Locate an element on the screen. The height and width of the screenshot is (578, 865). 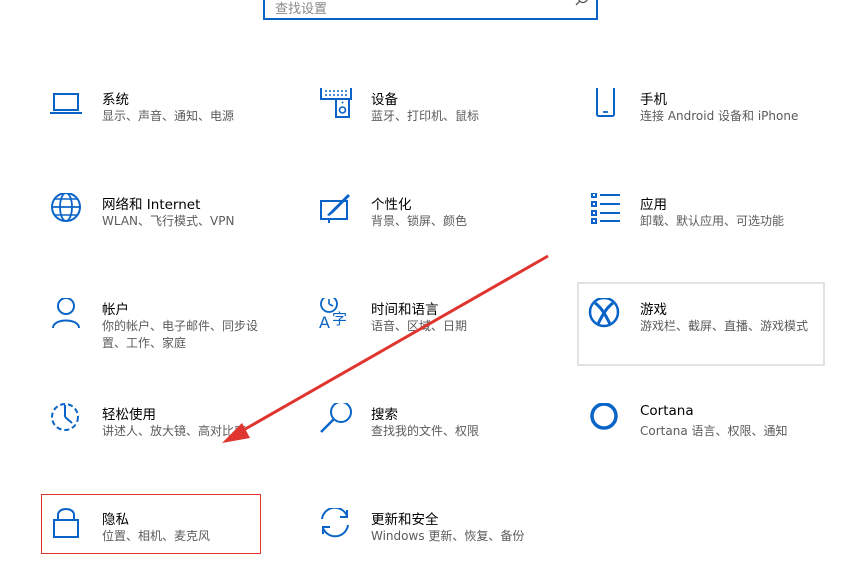
tile-time-language: A字 时间和语言 语音、区域、日期 is located at coordinates (449, 331).